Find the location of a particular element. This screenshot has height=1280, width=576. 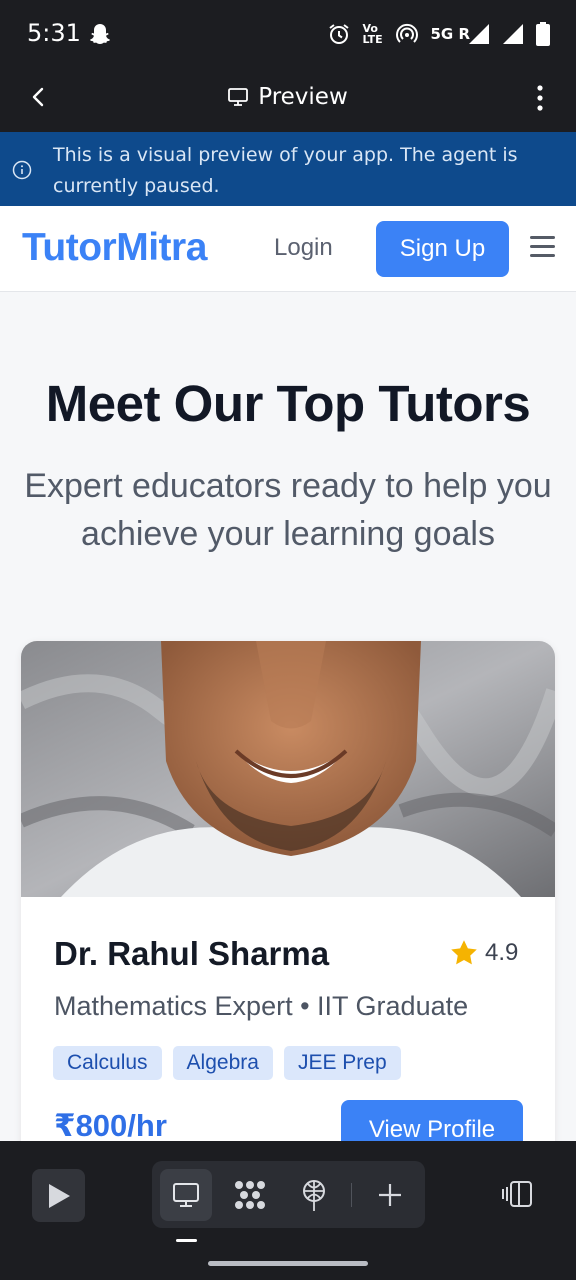

info-icon is located at coordinates (22, 170).